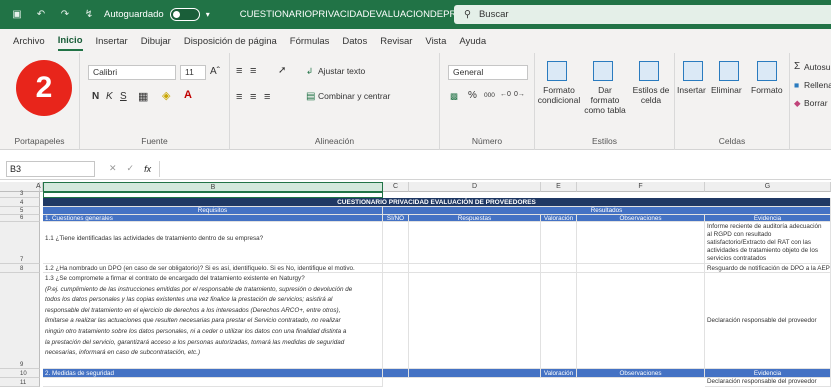 This screenshot has height=387, width=831. What do you see at coordinates (131, 168) in the screenshot?
I see `enter-icon: ✓` at bounding box center [131, 168].